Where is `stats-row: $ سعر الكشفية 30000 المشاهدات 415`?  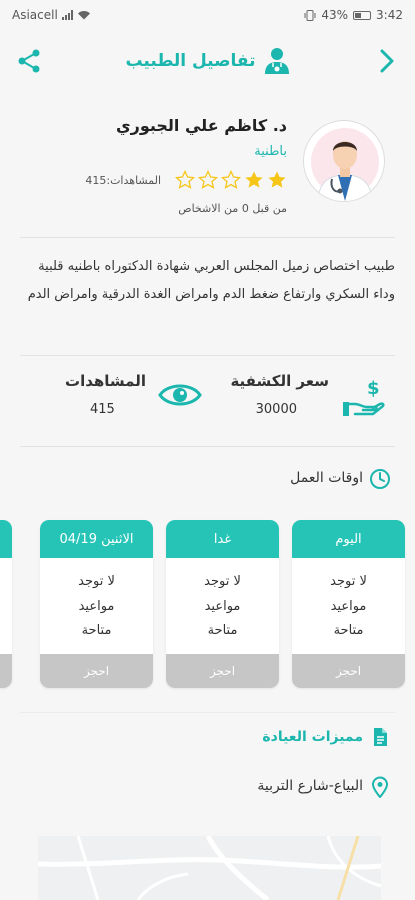
stats-row: $ سعر الكشفية 30000 المشاهدات 415 is located at coordinates (207, 398).